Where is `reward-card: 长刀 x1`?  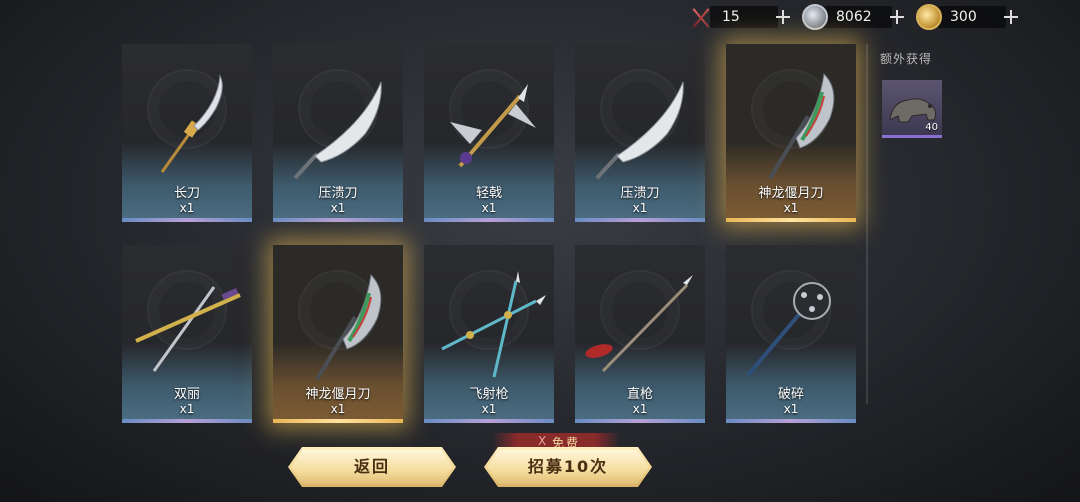 reward-card: 长刀 x1 is located at coordinates (187, 133).